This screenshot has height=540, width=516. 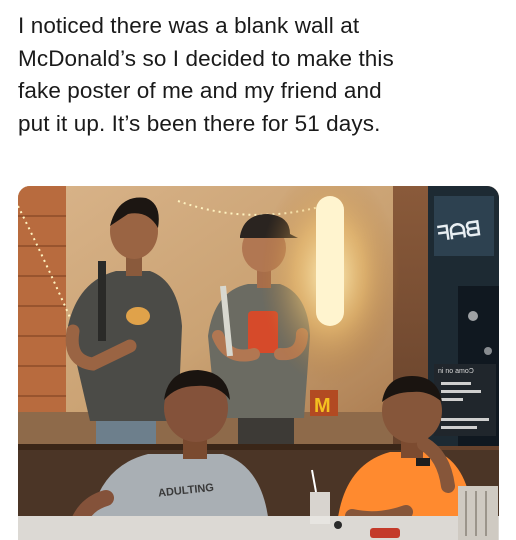 I want to click on hanging-lamp, so click(x=330, y=261).